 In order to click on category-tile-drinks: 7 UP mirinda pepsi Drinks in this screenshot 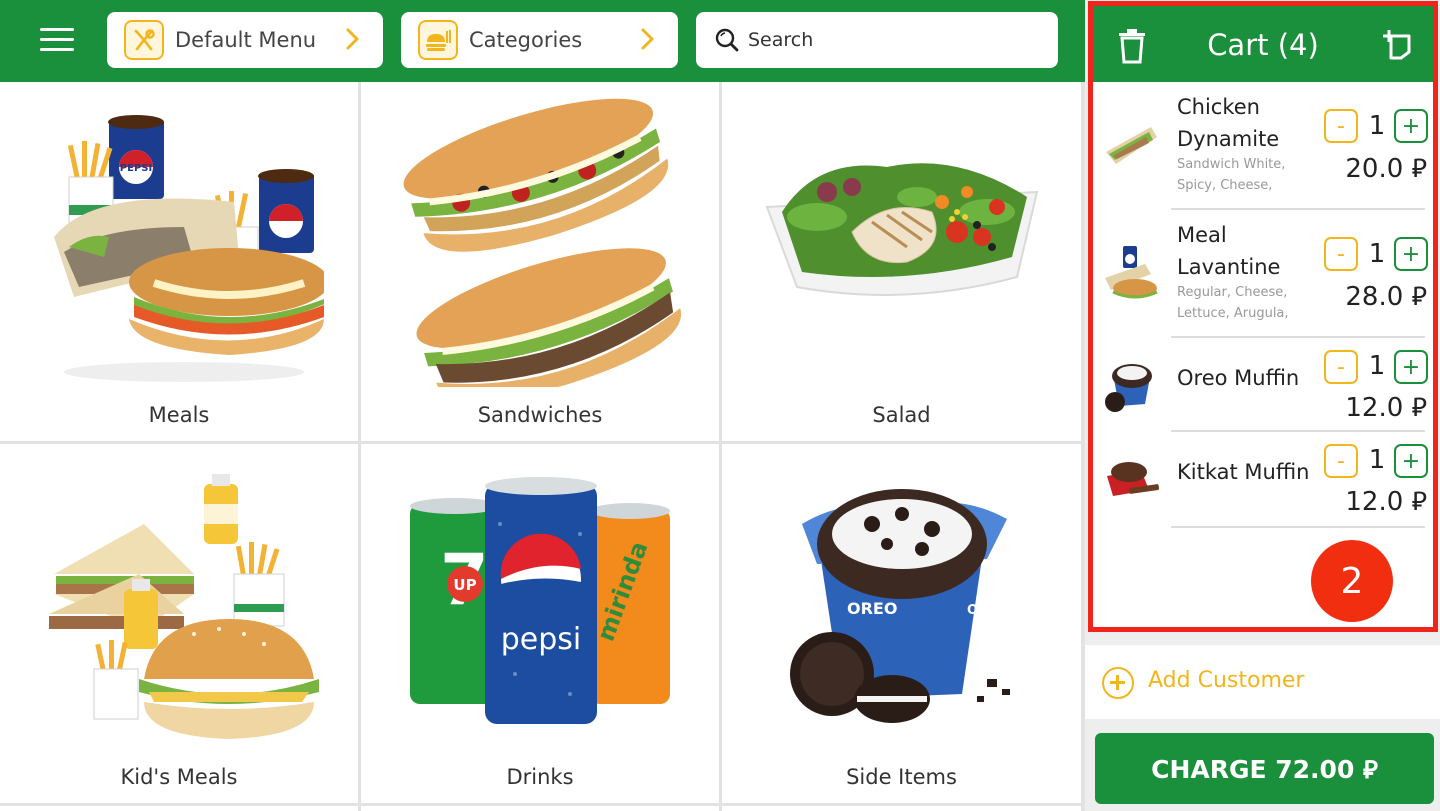, I will do `click(540, 623)`.